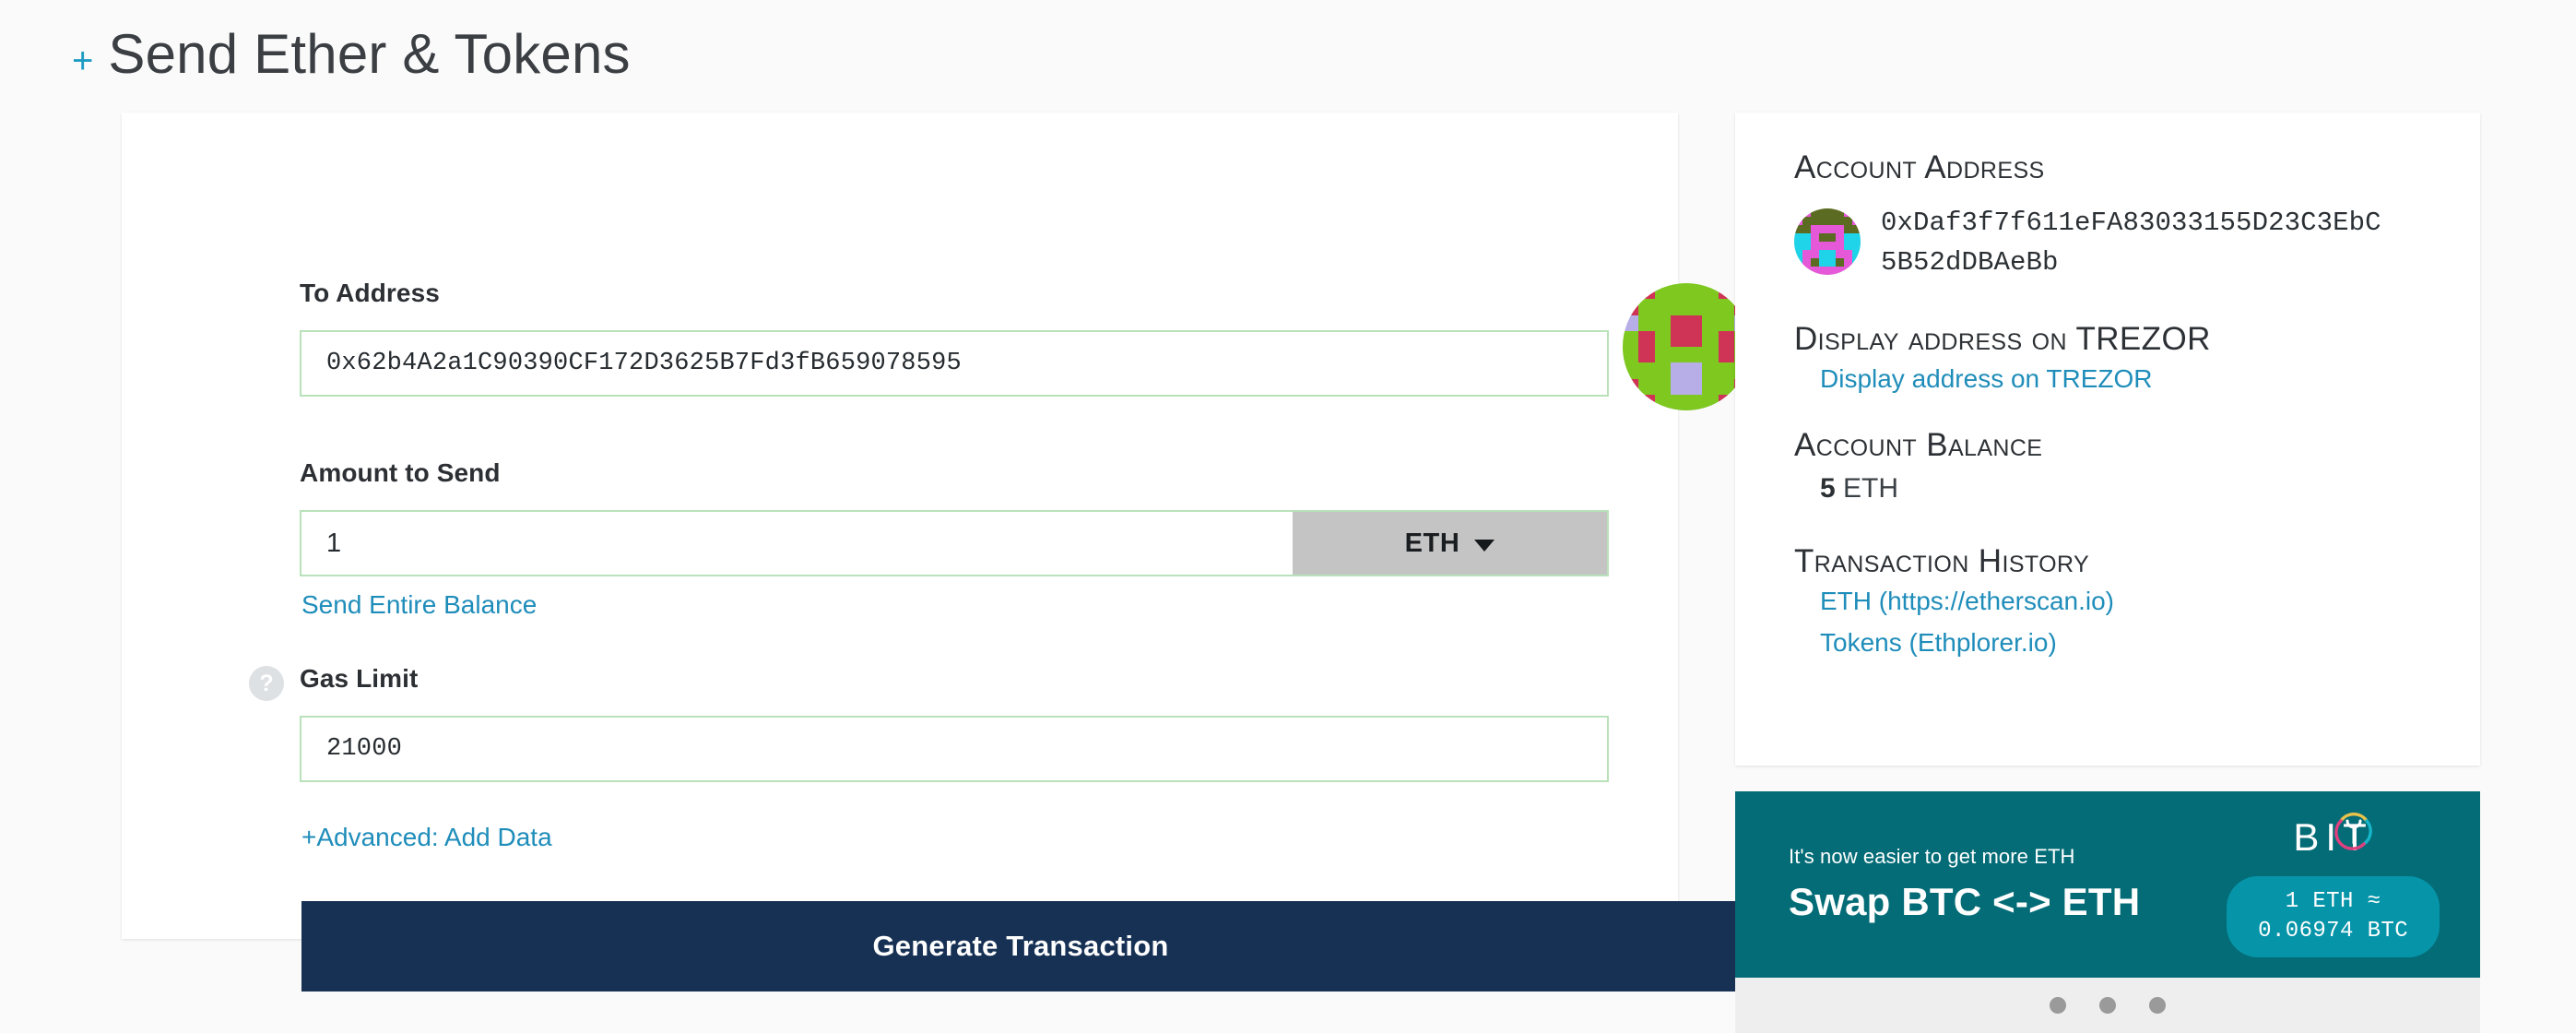 The image size is (2576, 1033). I want to click on bity-ring-icon, so click(2353, 831).